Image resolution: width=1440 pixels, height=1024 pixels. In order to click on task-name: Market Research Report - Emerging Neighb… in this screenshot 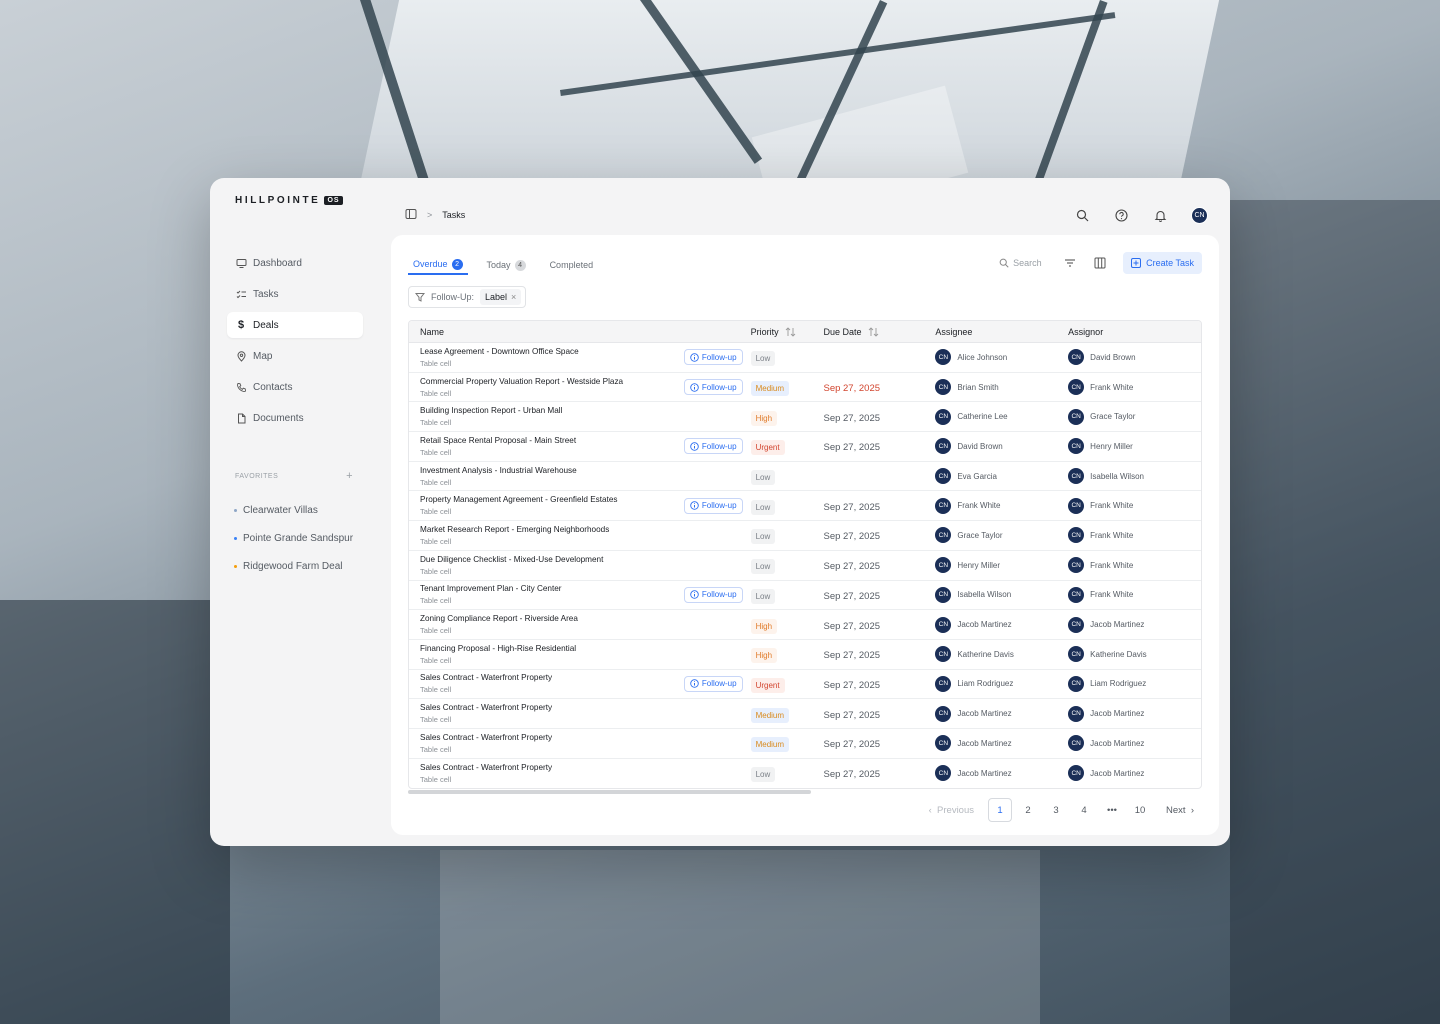, I will do `click(585, 529)`.